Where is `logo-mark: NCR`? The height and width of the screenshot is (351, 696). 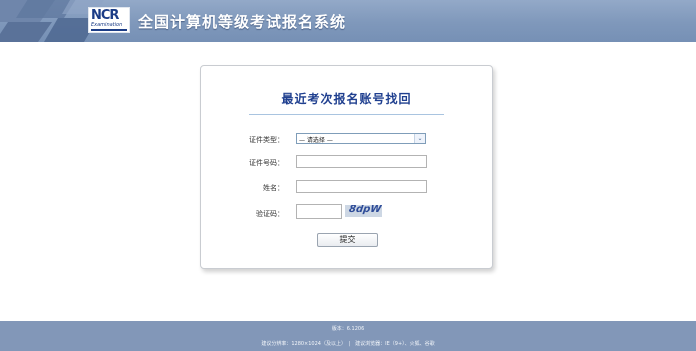
logo-mark: NCR is located at coordinates (105, 15).